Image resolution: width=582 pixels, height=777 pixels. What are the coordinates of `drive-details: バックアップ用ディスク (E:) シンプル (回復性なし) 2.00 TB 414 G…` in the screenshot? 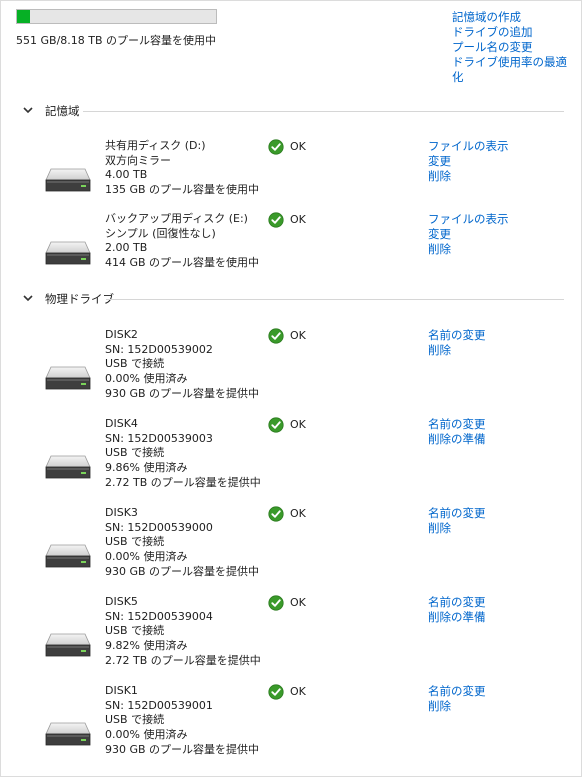 It's located at (182, 241).